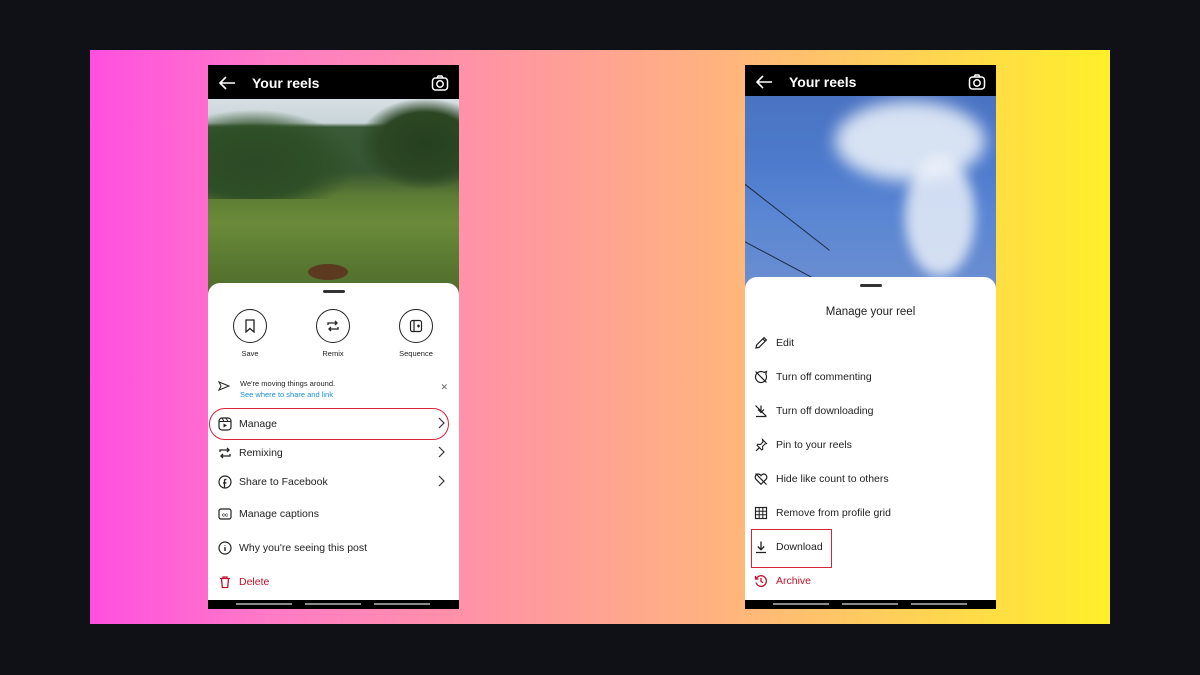 This screenshot has width=1200, height=675. Describe the element at coordinates (870, 445) in the screenshot. I see `menu-item-pin: Pin to your reels` at that location.